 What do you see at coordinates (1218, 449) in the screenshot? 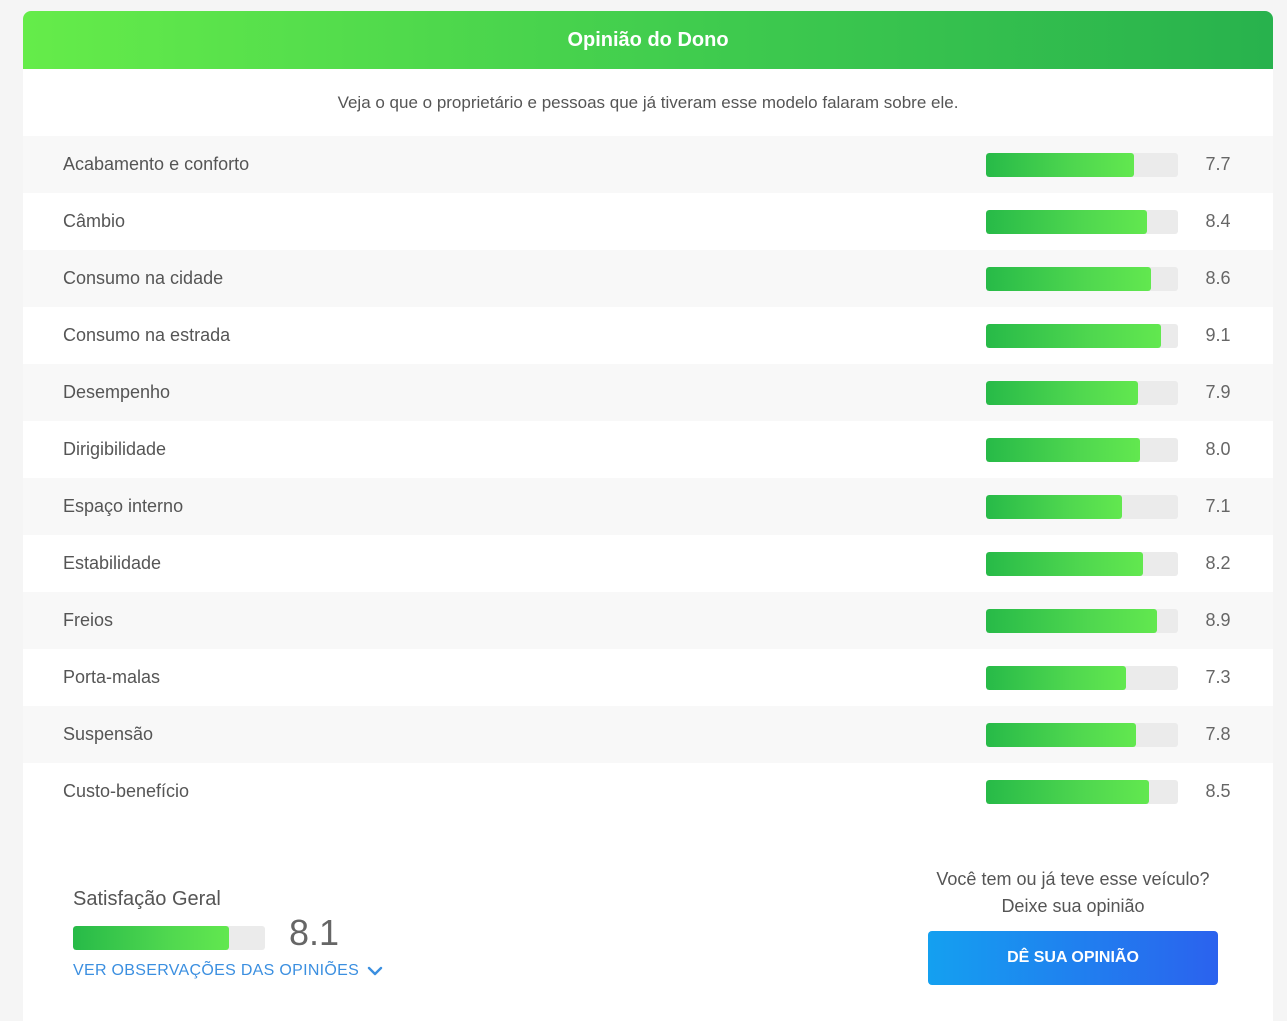
I see `rating-score: 8.0` at bounding box center [1218, 449].